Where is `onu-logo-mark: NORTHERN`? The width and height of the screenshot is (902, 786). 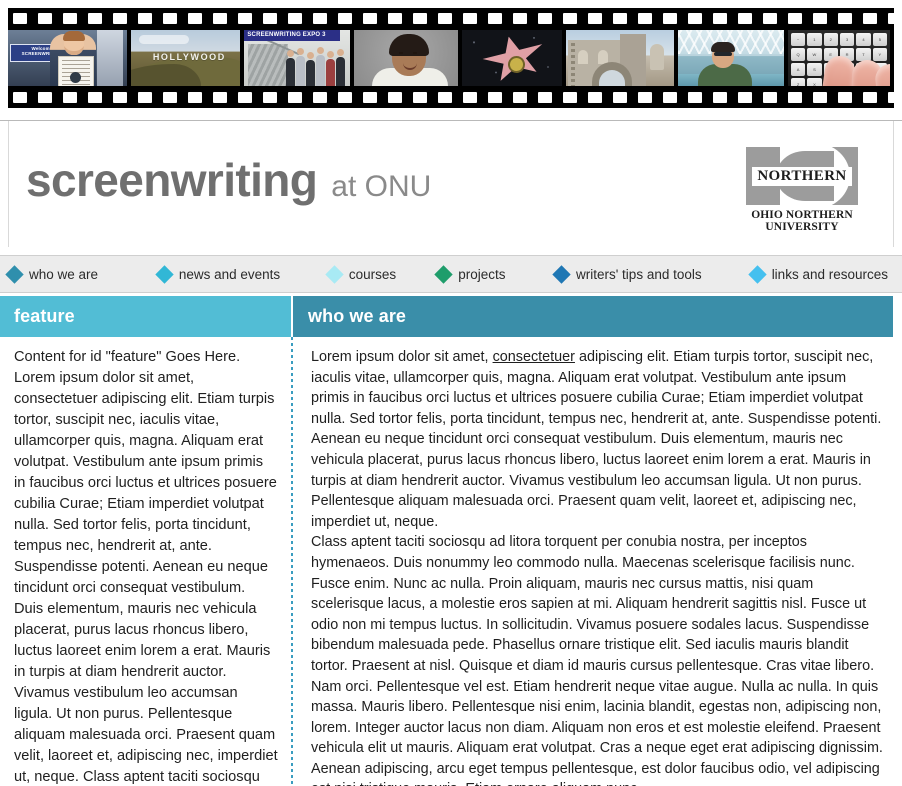
onu-logo-mark: NORTHERN is located at coordinates (802, 176).